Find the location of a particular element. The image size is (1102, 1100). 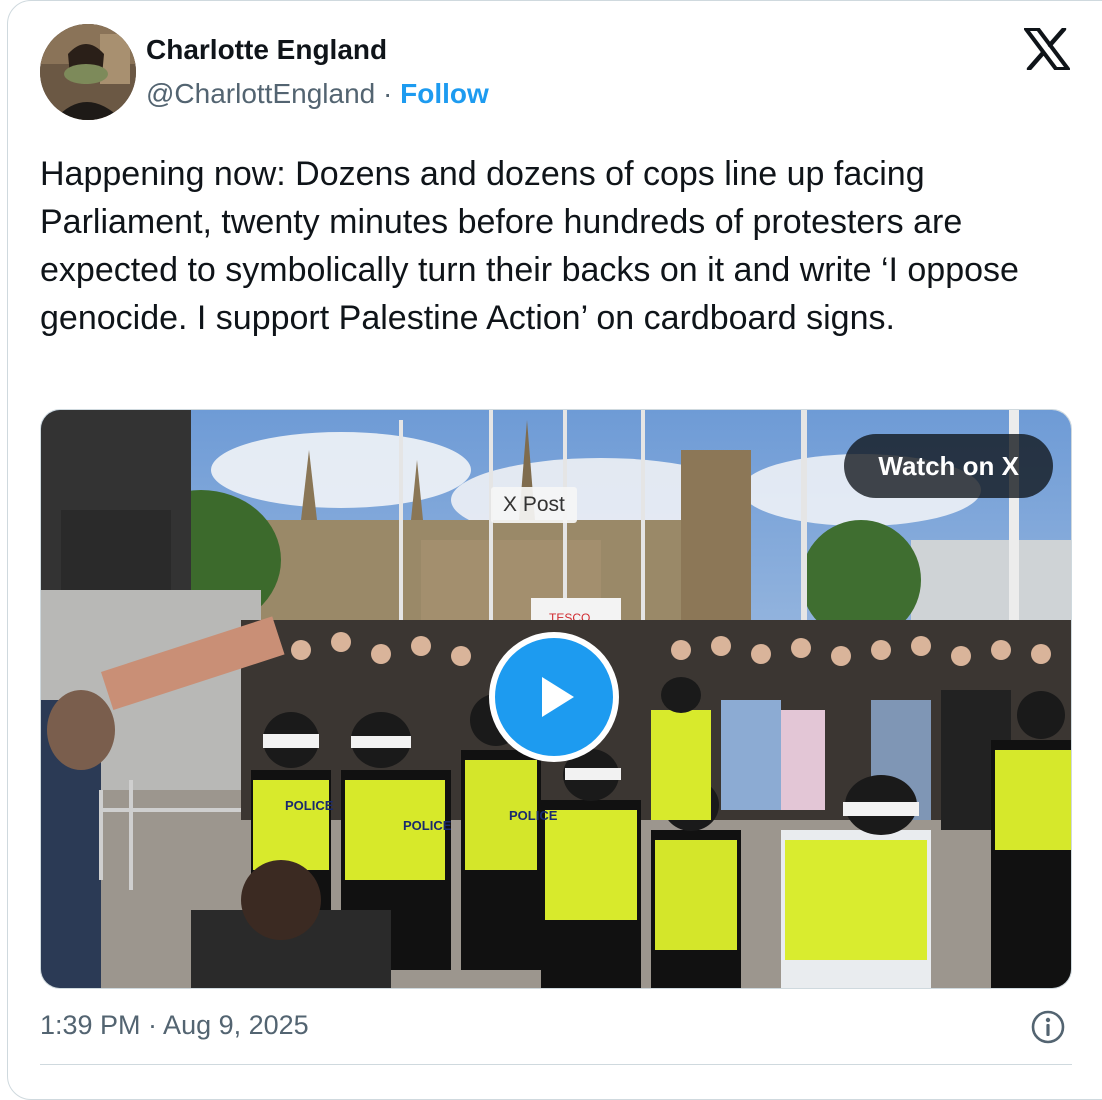

x-post-tooltip: X Post is located at coordinates (534, 505).